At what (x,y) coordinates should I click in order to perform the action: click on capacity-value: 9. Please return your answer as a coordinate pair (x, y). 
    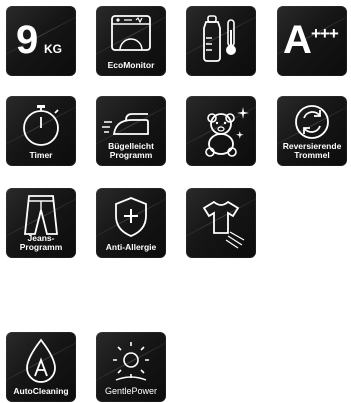
    Looking at the image, I should click on (27, 40).